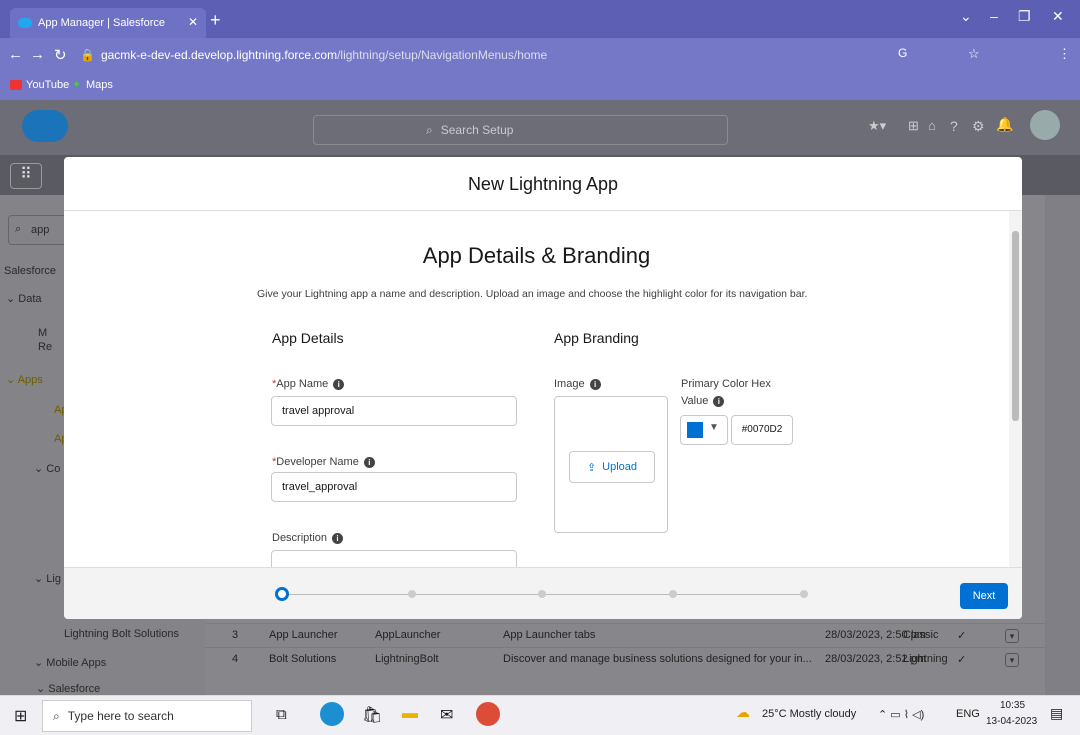 This screenshot has width=1080, height=735. What do you see at coordinates (726, 384) in the screenshot?
I see `primary-color-label: Primary Color Hex` at bounding box center [726, 384].